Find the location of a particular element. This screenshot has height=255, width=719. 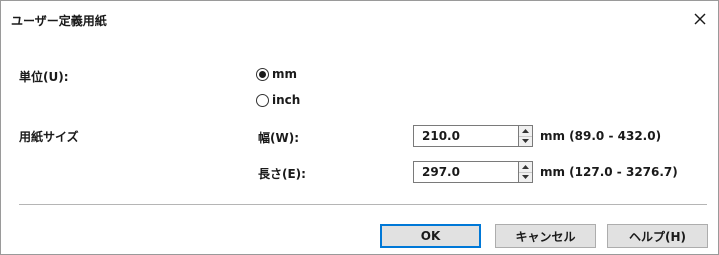

unit-radio-mm: mm is located at coordinates (276, 74).